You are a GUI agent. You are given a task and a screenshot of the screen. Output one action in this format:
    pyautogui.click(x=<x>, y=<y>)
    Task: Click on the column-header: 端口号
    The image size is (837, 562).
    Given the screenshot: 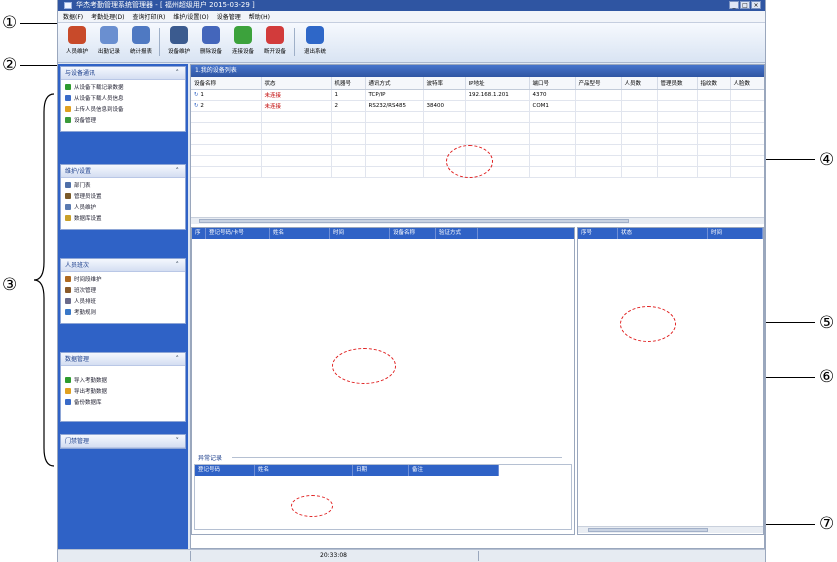 What is the action you would take?
    pyautogui.click(x=552, y=83)
    